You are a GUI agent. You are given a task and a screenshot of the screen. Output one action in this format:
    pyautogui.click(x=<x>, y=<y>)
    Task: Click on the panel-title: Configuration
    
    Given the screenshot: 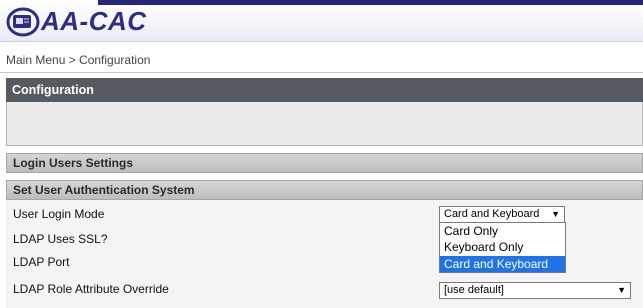 What is the action you would take?
    pyautogui.click(x=324, y=90)
    